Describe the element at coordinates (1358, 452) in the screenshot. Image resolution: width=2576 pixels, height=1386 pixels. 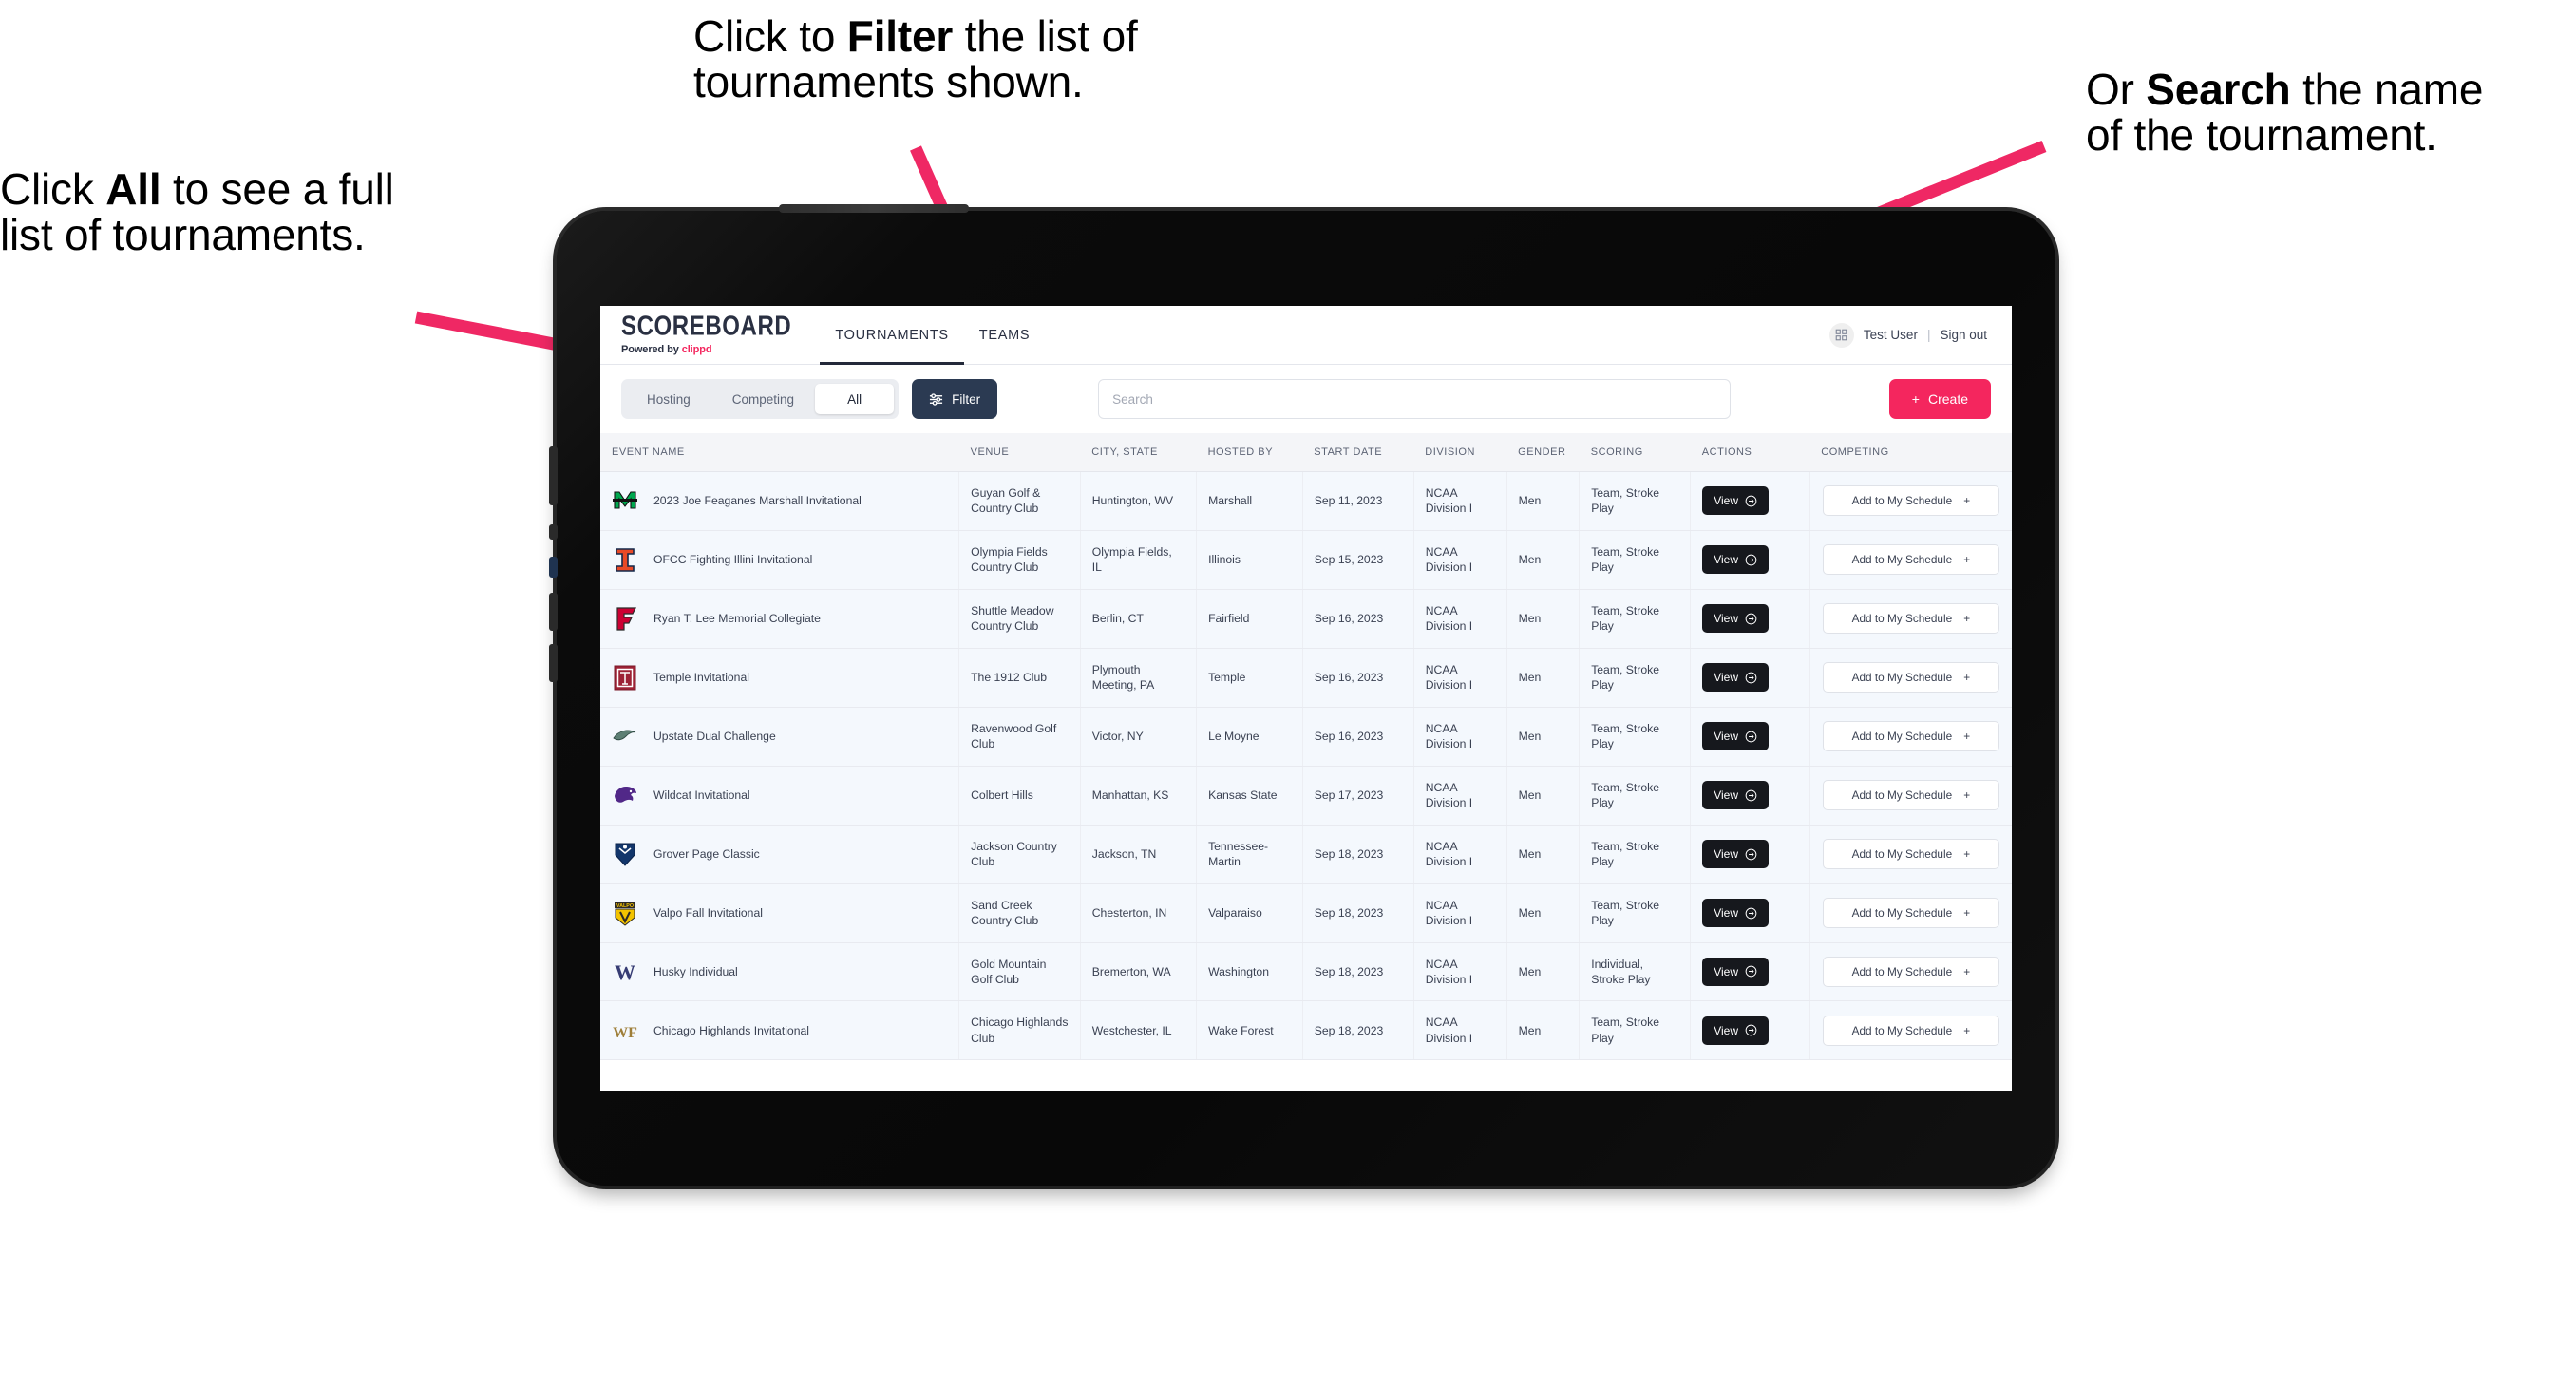
I see `column-header-start-date: START DATE` at that location.